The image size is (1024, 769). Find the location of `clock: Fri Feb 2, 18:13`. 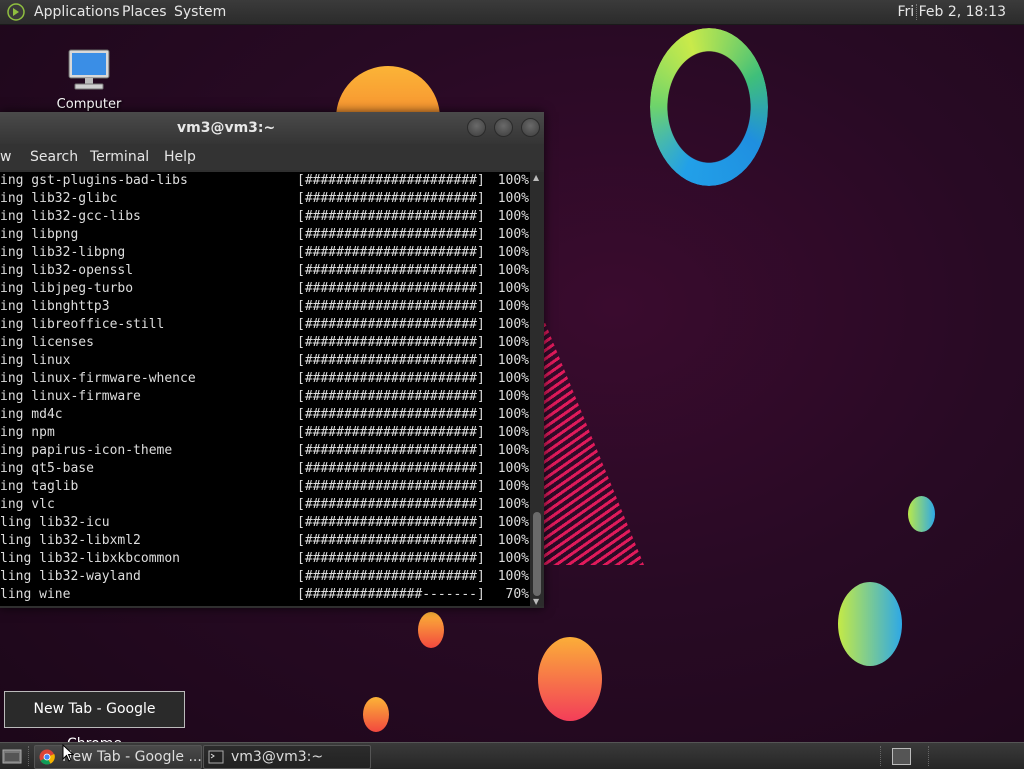

clock: Fri Feb 2, 18:13 is located at coordinates (951, 12).